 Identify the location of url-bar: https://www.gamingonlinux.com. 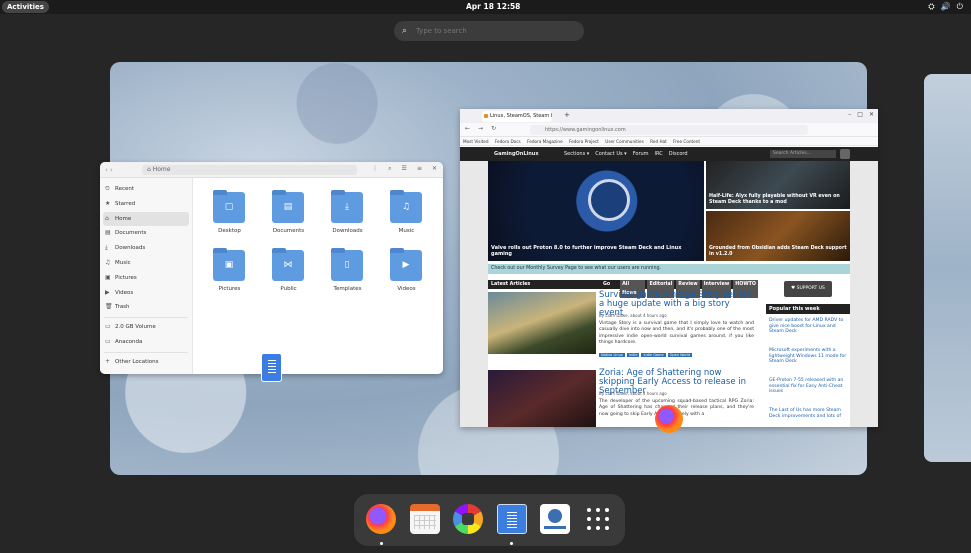
(669, 130).